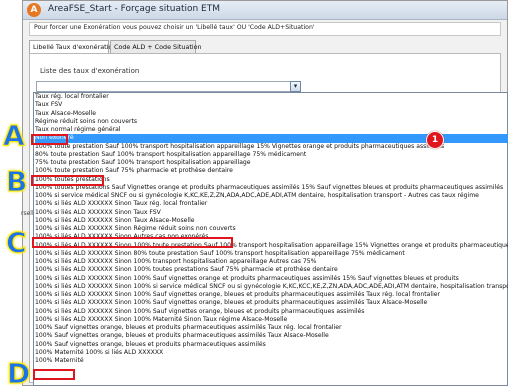 The width and height of the screenshot is (508, 390). Describe the element at coordinates (14, 135) in the screenshot. I see `annotation-letter-a: A` at that location.